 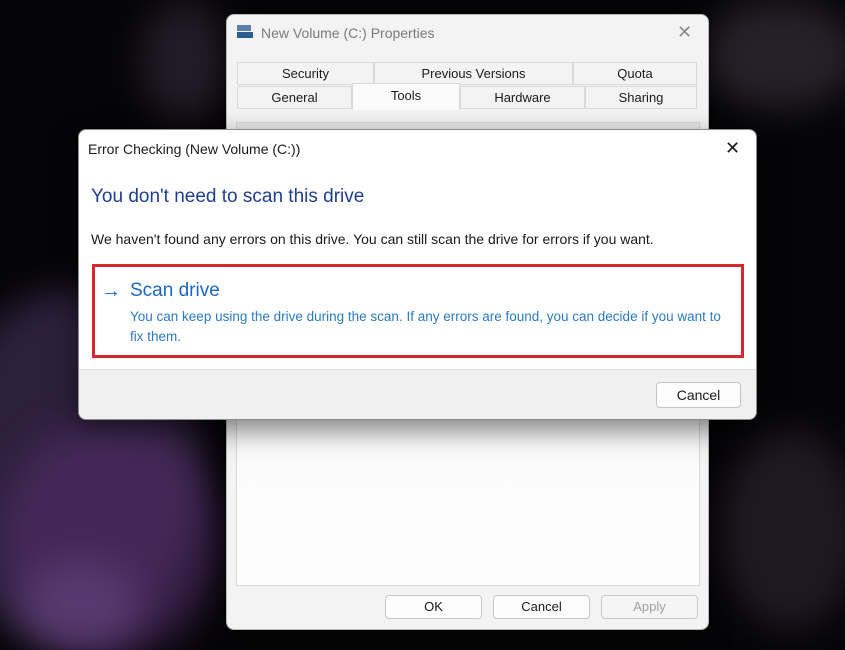 What do you see at coordinates (228, 196) in the screenshot?
I see `dialog-heading: You don't need to scan this drive` at bounding box center [228, 196].